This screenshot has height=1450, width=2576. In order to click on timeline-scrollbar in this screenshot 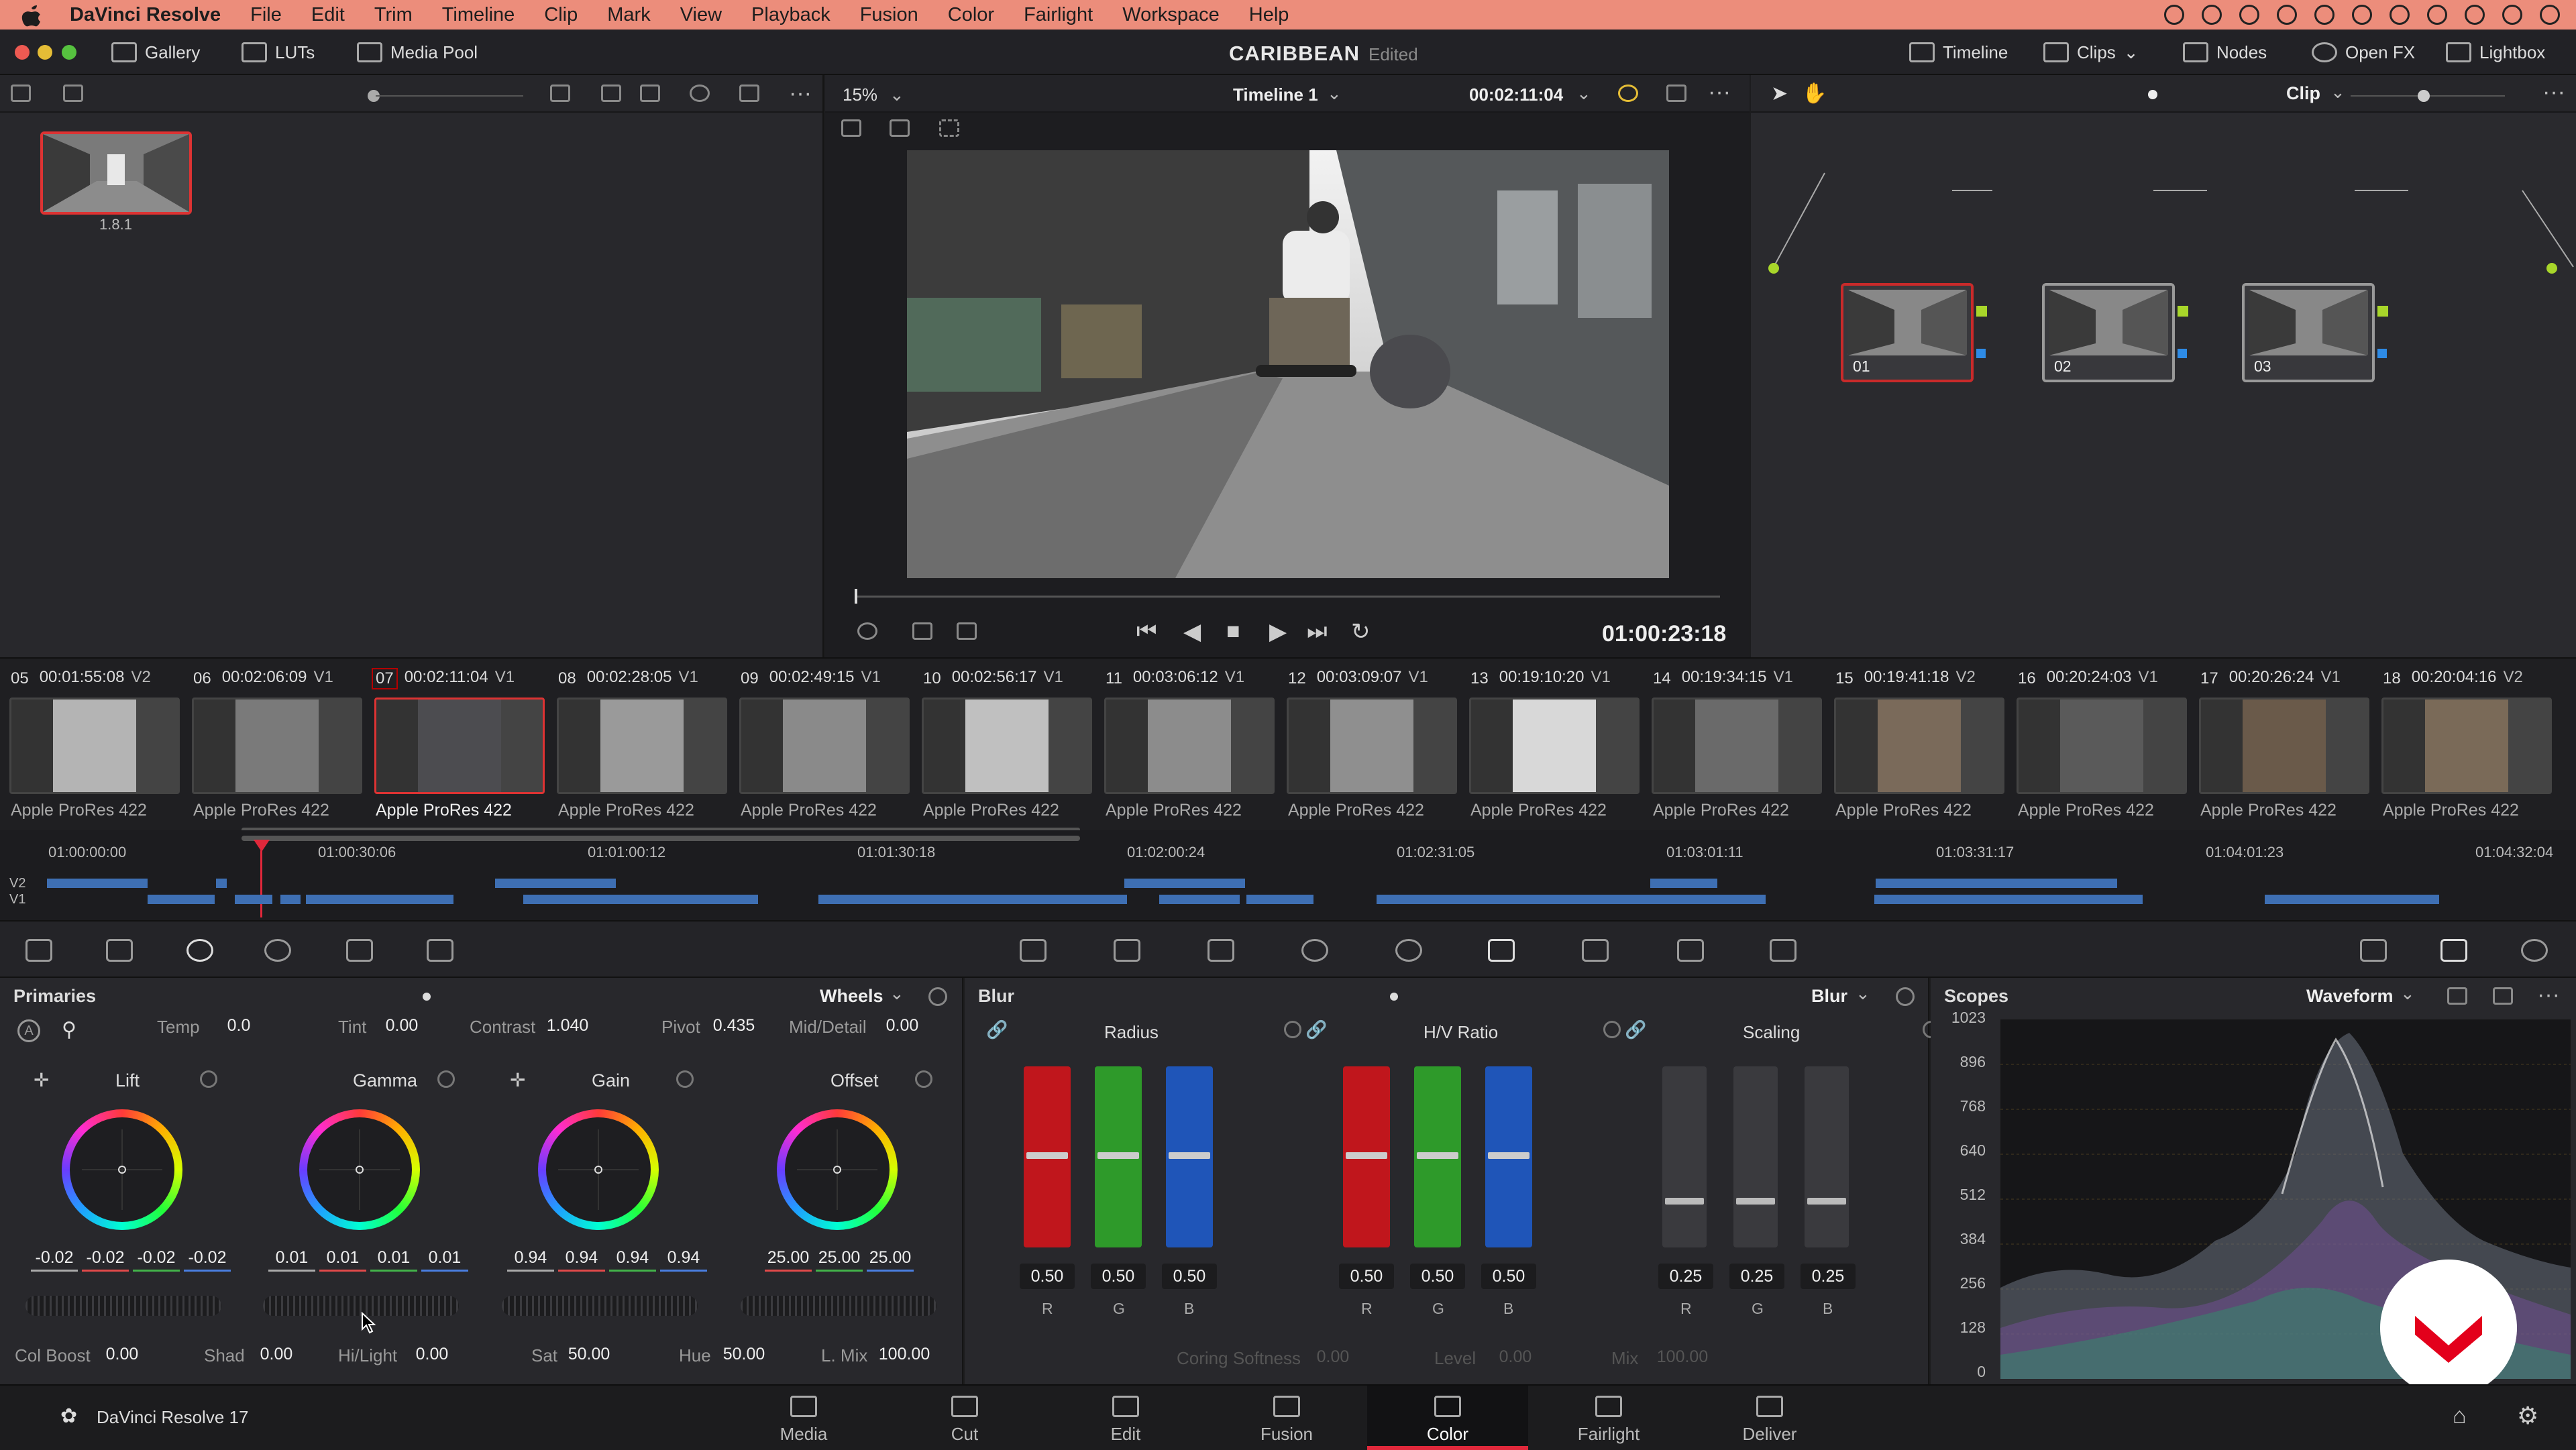, I will do `click(660, 838)`.